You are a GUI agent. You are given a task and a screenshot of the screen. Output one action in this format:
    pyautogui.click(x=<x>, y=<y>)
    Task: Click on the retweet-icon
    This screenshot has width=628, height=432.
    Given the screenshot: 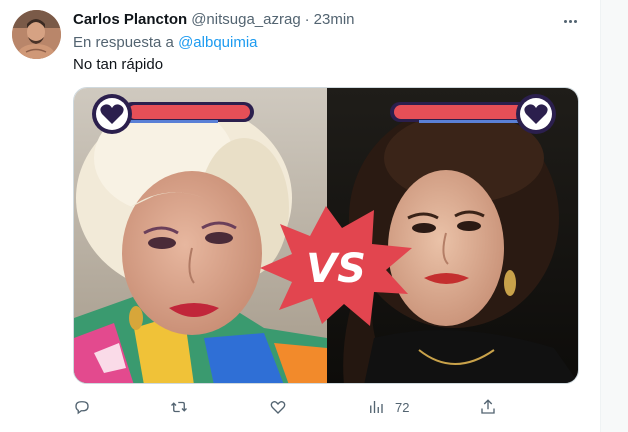 What is the action you would take?
    pyautogui.click(x=179, y=407)
    